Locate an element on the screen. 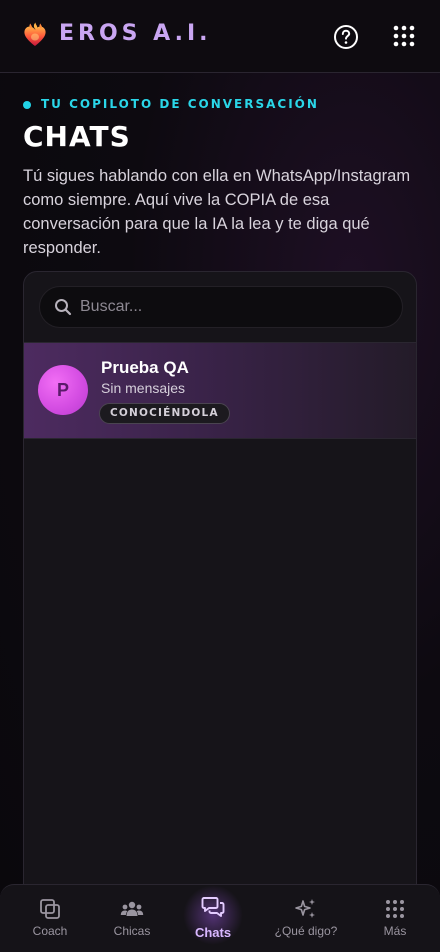  flaming-heart-icon is located at coordinates (35, 34).